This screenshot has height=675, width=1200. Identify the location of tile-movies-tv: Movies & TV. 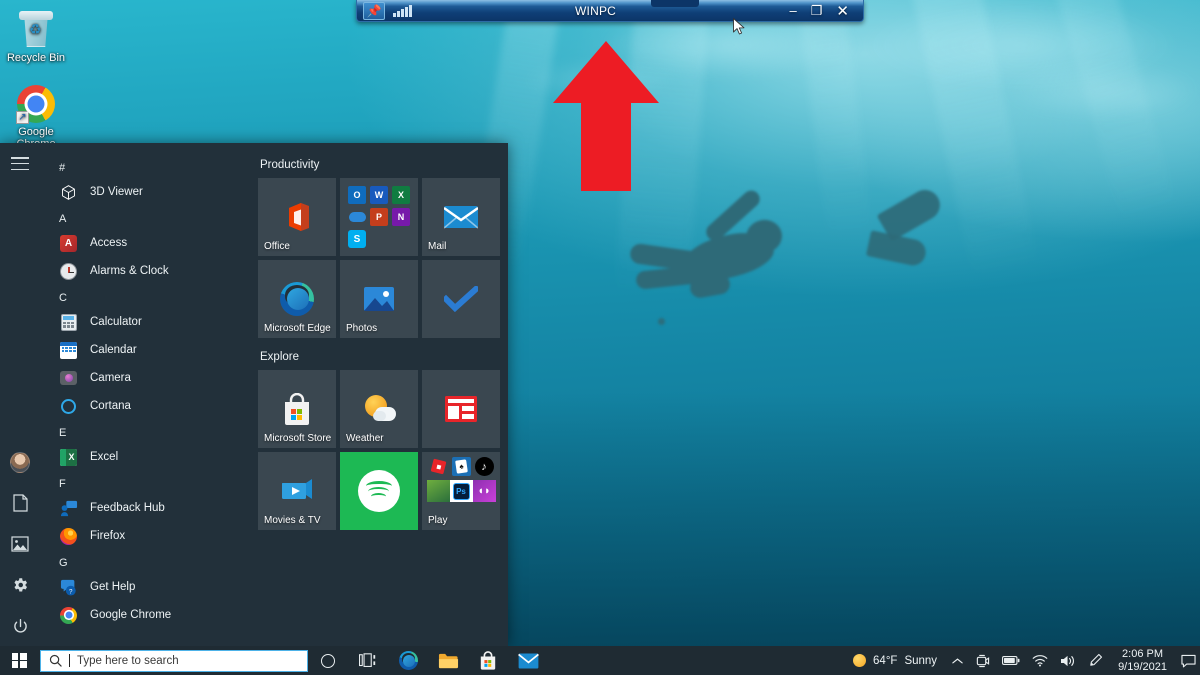
(297, 491).